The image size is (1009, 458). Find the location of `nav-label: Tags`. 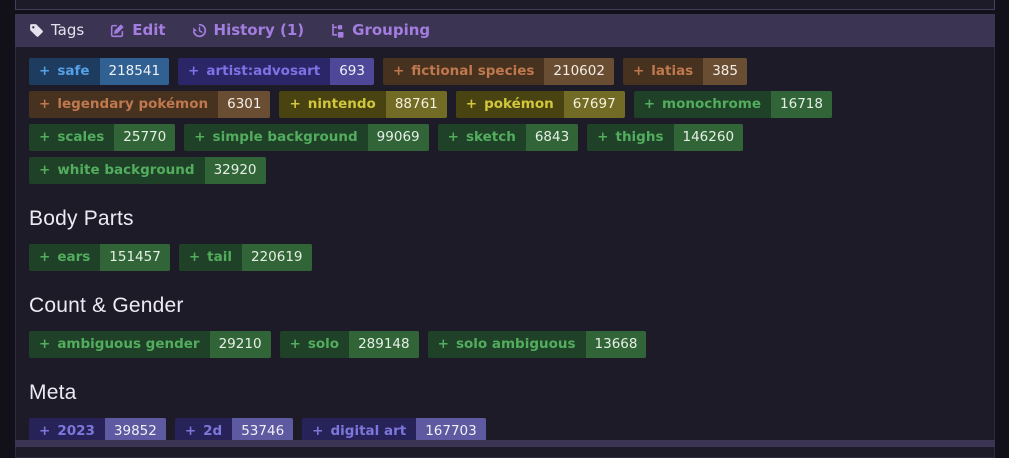

nav-label: Tags is located at coordinates (68, 30).